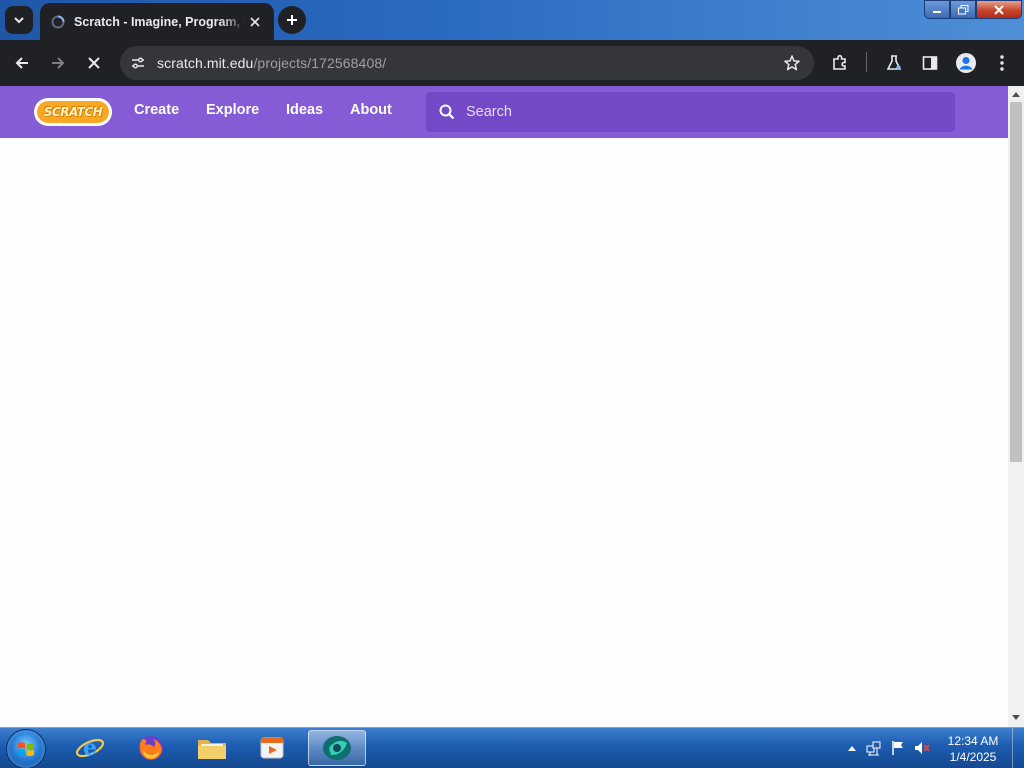  What do you see at coordinates (696, 112) in the screenshot?
I see `search-input` at bounding box center [696, 112].